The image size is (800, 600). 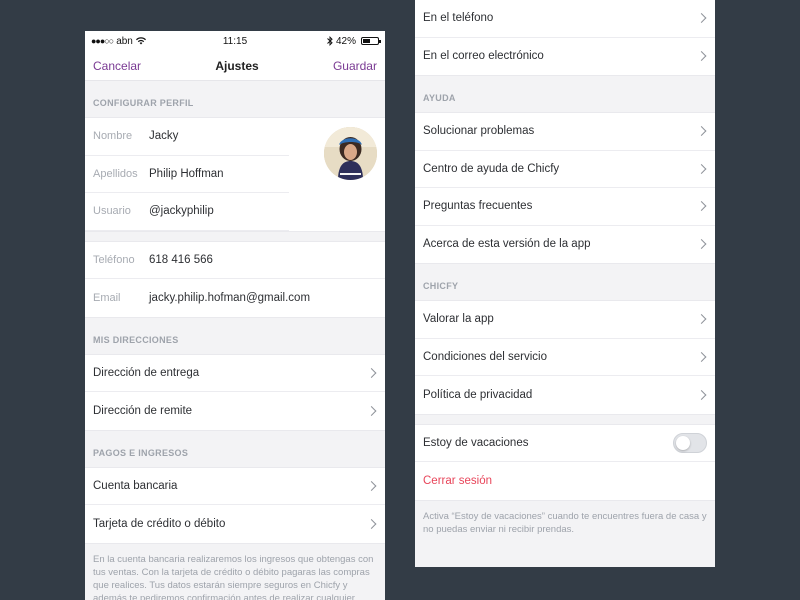 I want to click on account-group: Estoy de vacaciones Cerrar sesión, so click(x=565, y=462).